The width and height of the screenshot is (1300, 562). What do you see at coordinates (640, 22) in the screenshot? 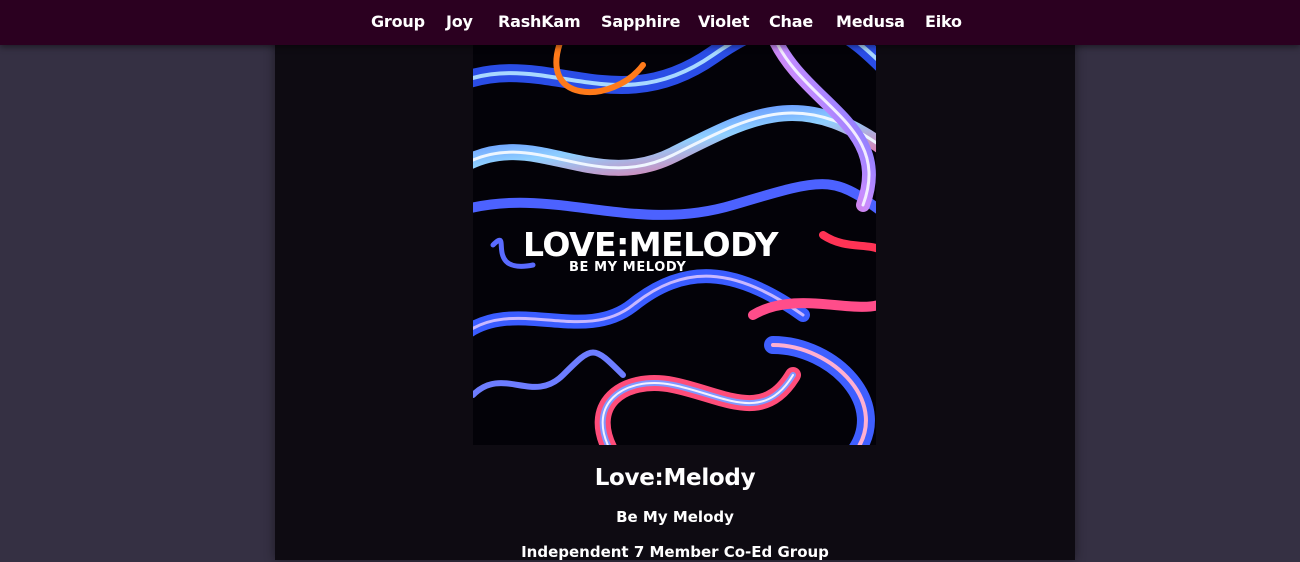
I see `nav-link-sapphire: Sapphire` at bounding box center [640, 22].